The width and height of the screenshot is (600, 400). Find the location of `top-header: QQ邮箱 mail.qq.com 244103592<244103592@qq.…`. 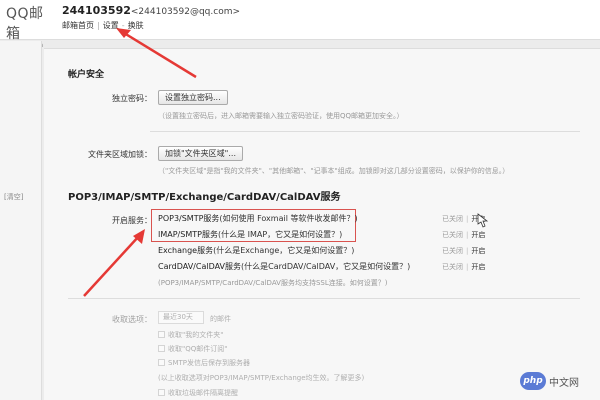

top-header: QQ邮箱 mail.qq.com 244103592<244103592@qq.… is located at coordinates (300, 24).